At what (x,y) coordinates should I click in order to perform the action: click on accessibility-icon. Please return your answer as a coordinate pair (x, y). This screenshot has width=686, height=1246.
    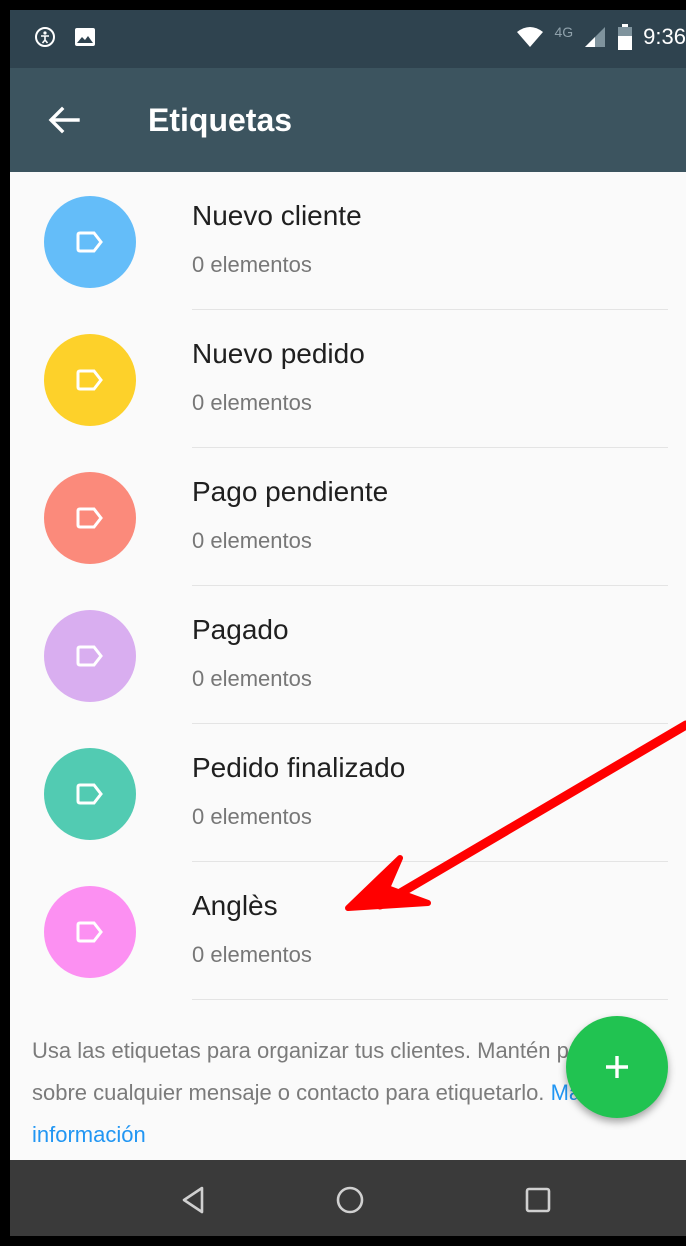
    Looking at the image, I should click on (45, 37).